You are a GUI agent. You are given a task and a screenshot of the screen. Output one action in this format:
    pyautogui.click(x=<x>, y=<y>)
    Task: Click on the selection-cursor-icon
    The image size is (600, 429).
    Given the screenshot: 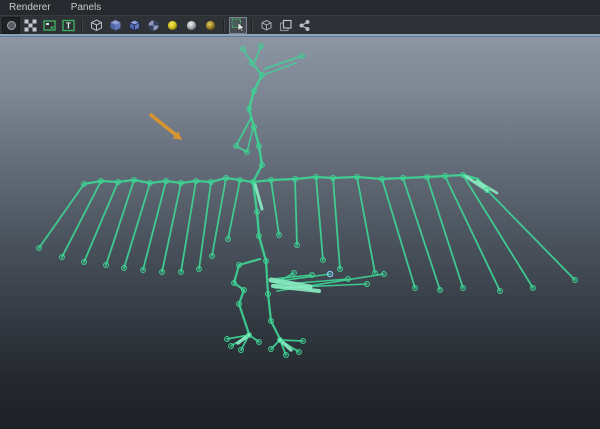 What is the action you would take?
    pyautogui.click(x=238, y=25)
    